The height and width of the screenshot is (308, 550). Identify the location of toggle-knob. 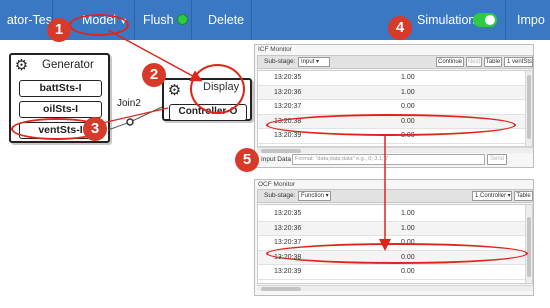
(490, 20).